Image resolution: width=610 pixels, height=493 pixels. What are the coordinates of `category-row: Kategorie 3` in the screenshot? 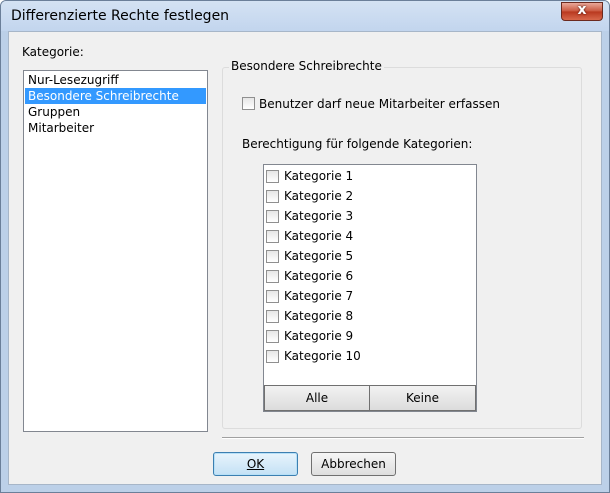 It's located at (365, 216).